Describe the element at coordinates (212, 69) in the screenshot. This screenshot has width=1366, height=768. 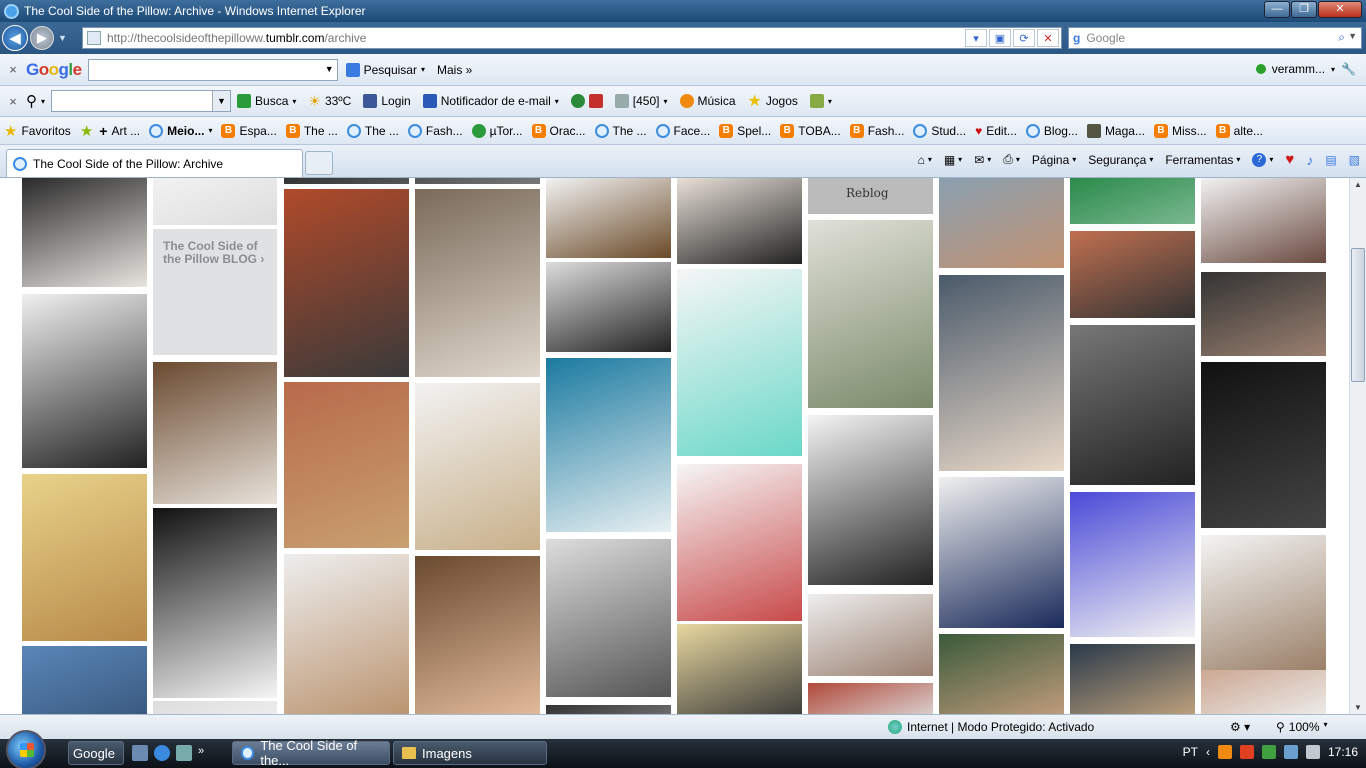
I see `google-search-input: ▼` at that location.